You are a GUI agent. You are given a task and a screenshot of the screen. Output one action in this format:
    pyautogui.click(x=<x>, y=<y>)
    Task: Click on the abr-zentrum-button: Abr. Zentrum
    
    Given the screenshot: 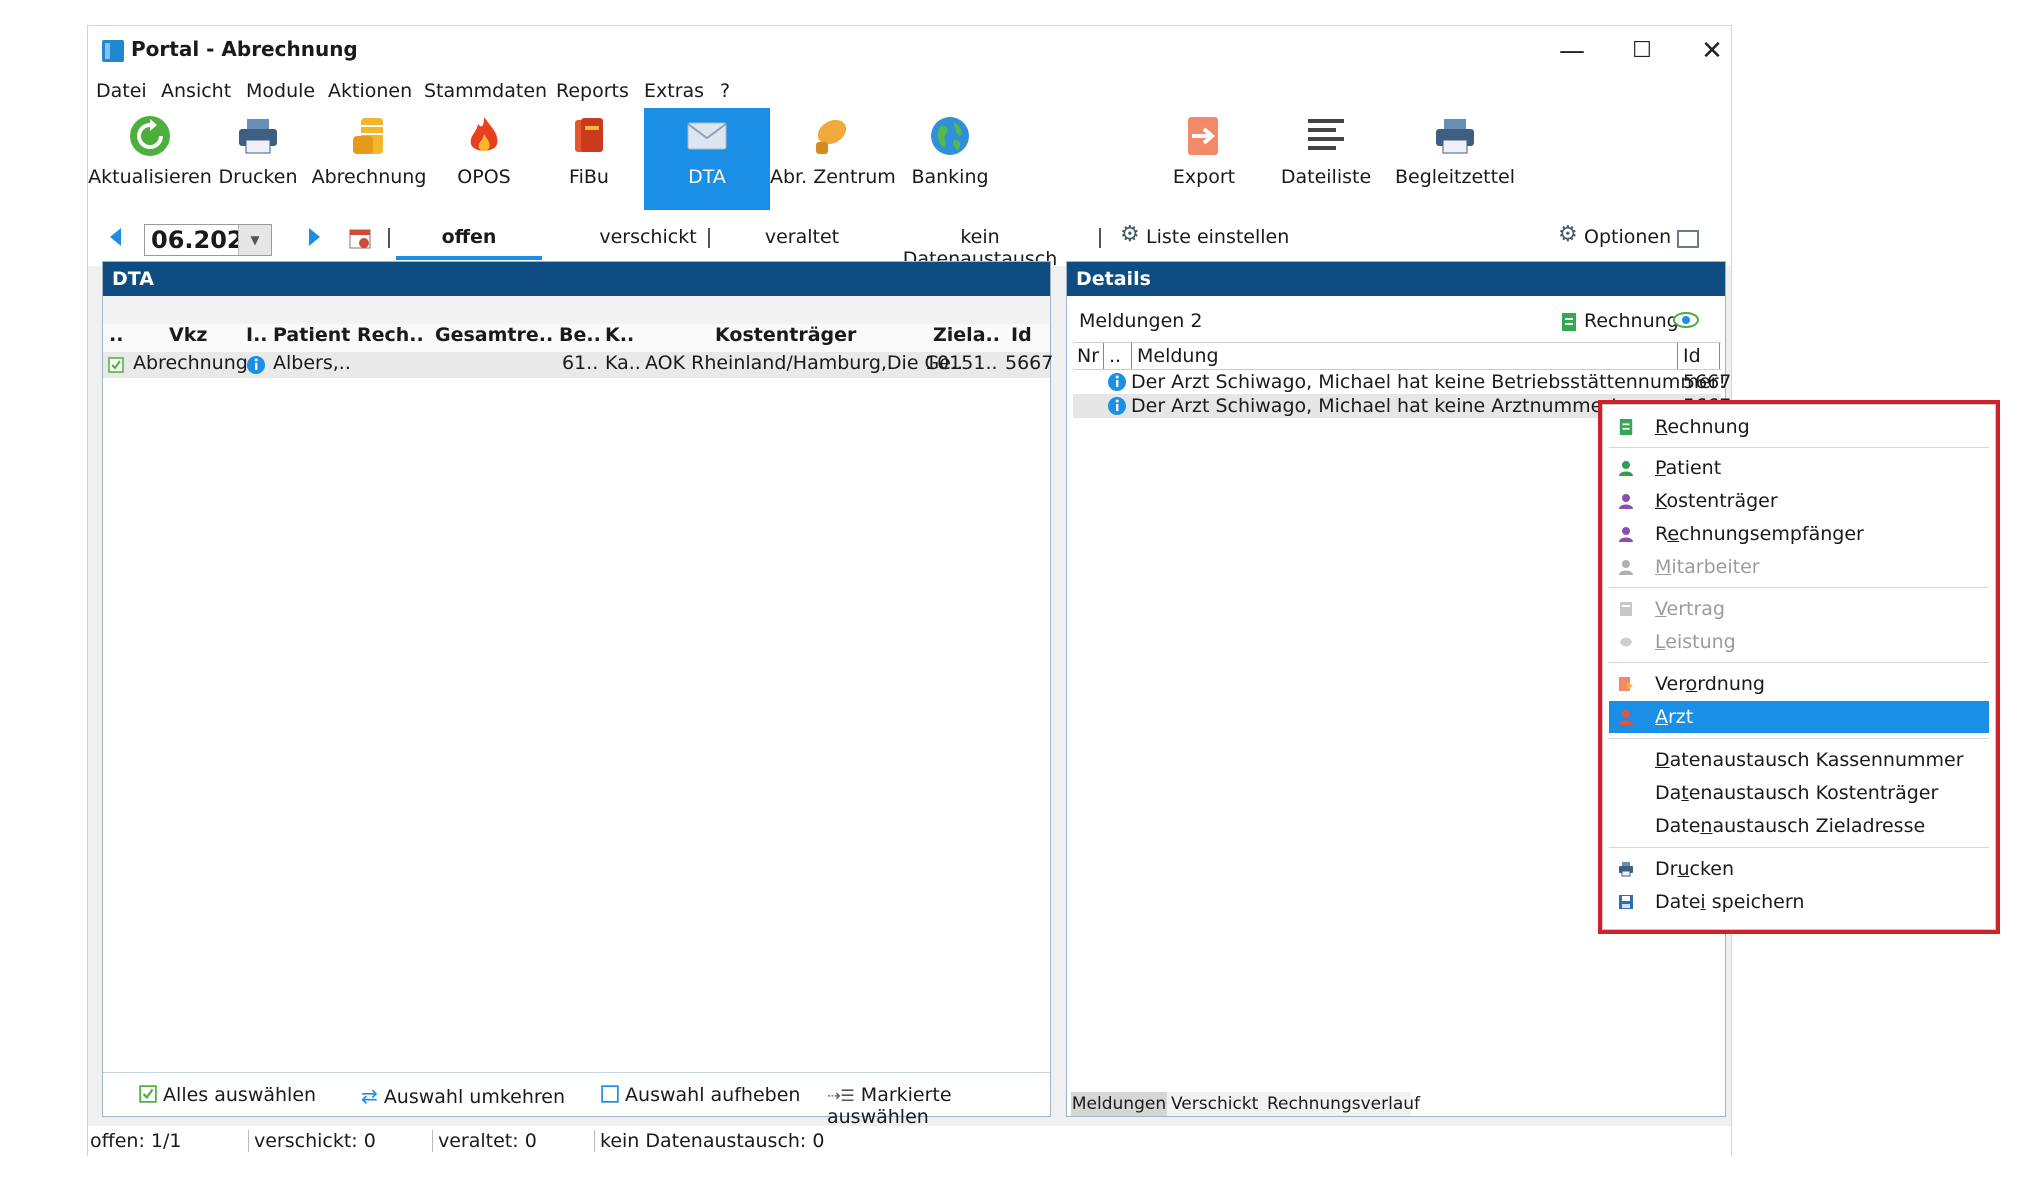 What is the action you would take?
    pyautogui.click(x=833, y=159)
    